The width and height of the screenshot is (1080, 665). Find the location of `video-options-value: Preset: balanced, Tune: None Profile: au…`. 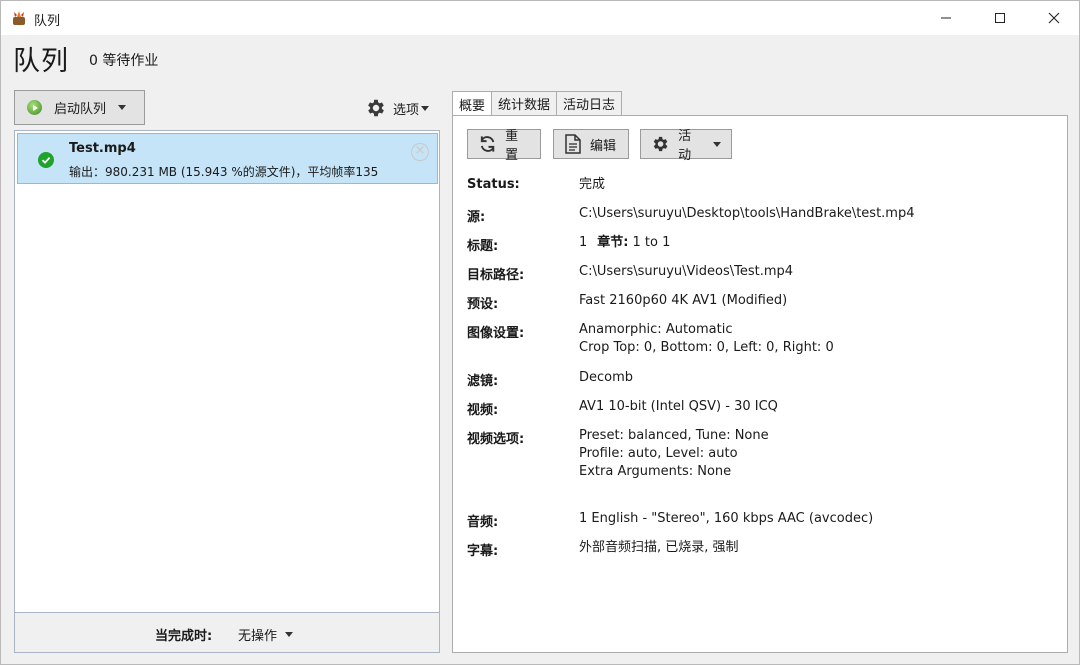

video-options-value: Preset: balanced, Tune: None Profile: au… is located at coordinates (674, 454).